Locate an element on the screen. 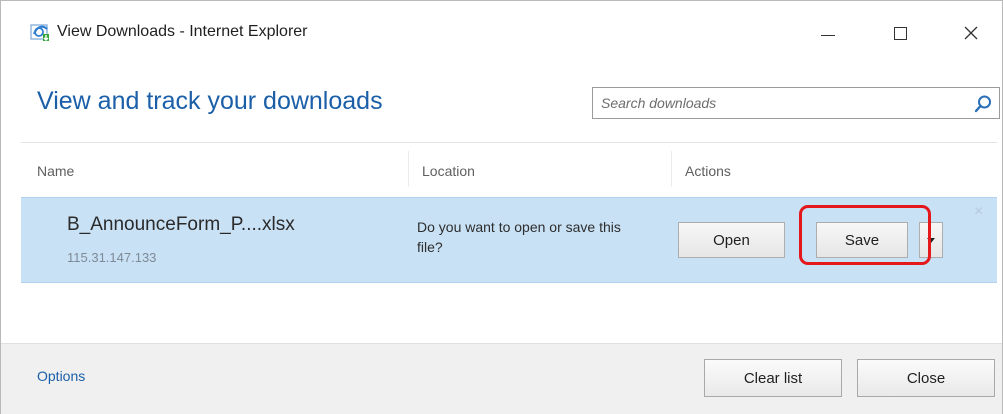 This screenshot has width=1003, height=414. open-button: Open is located at coordinates (731, 240).